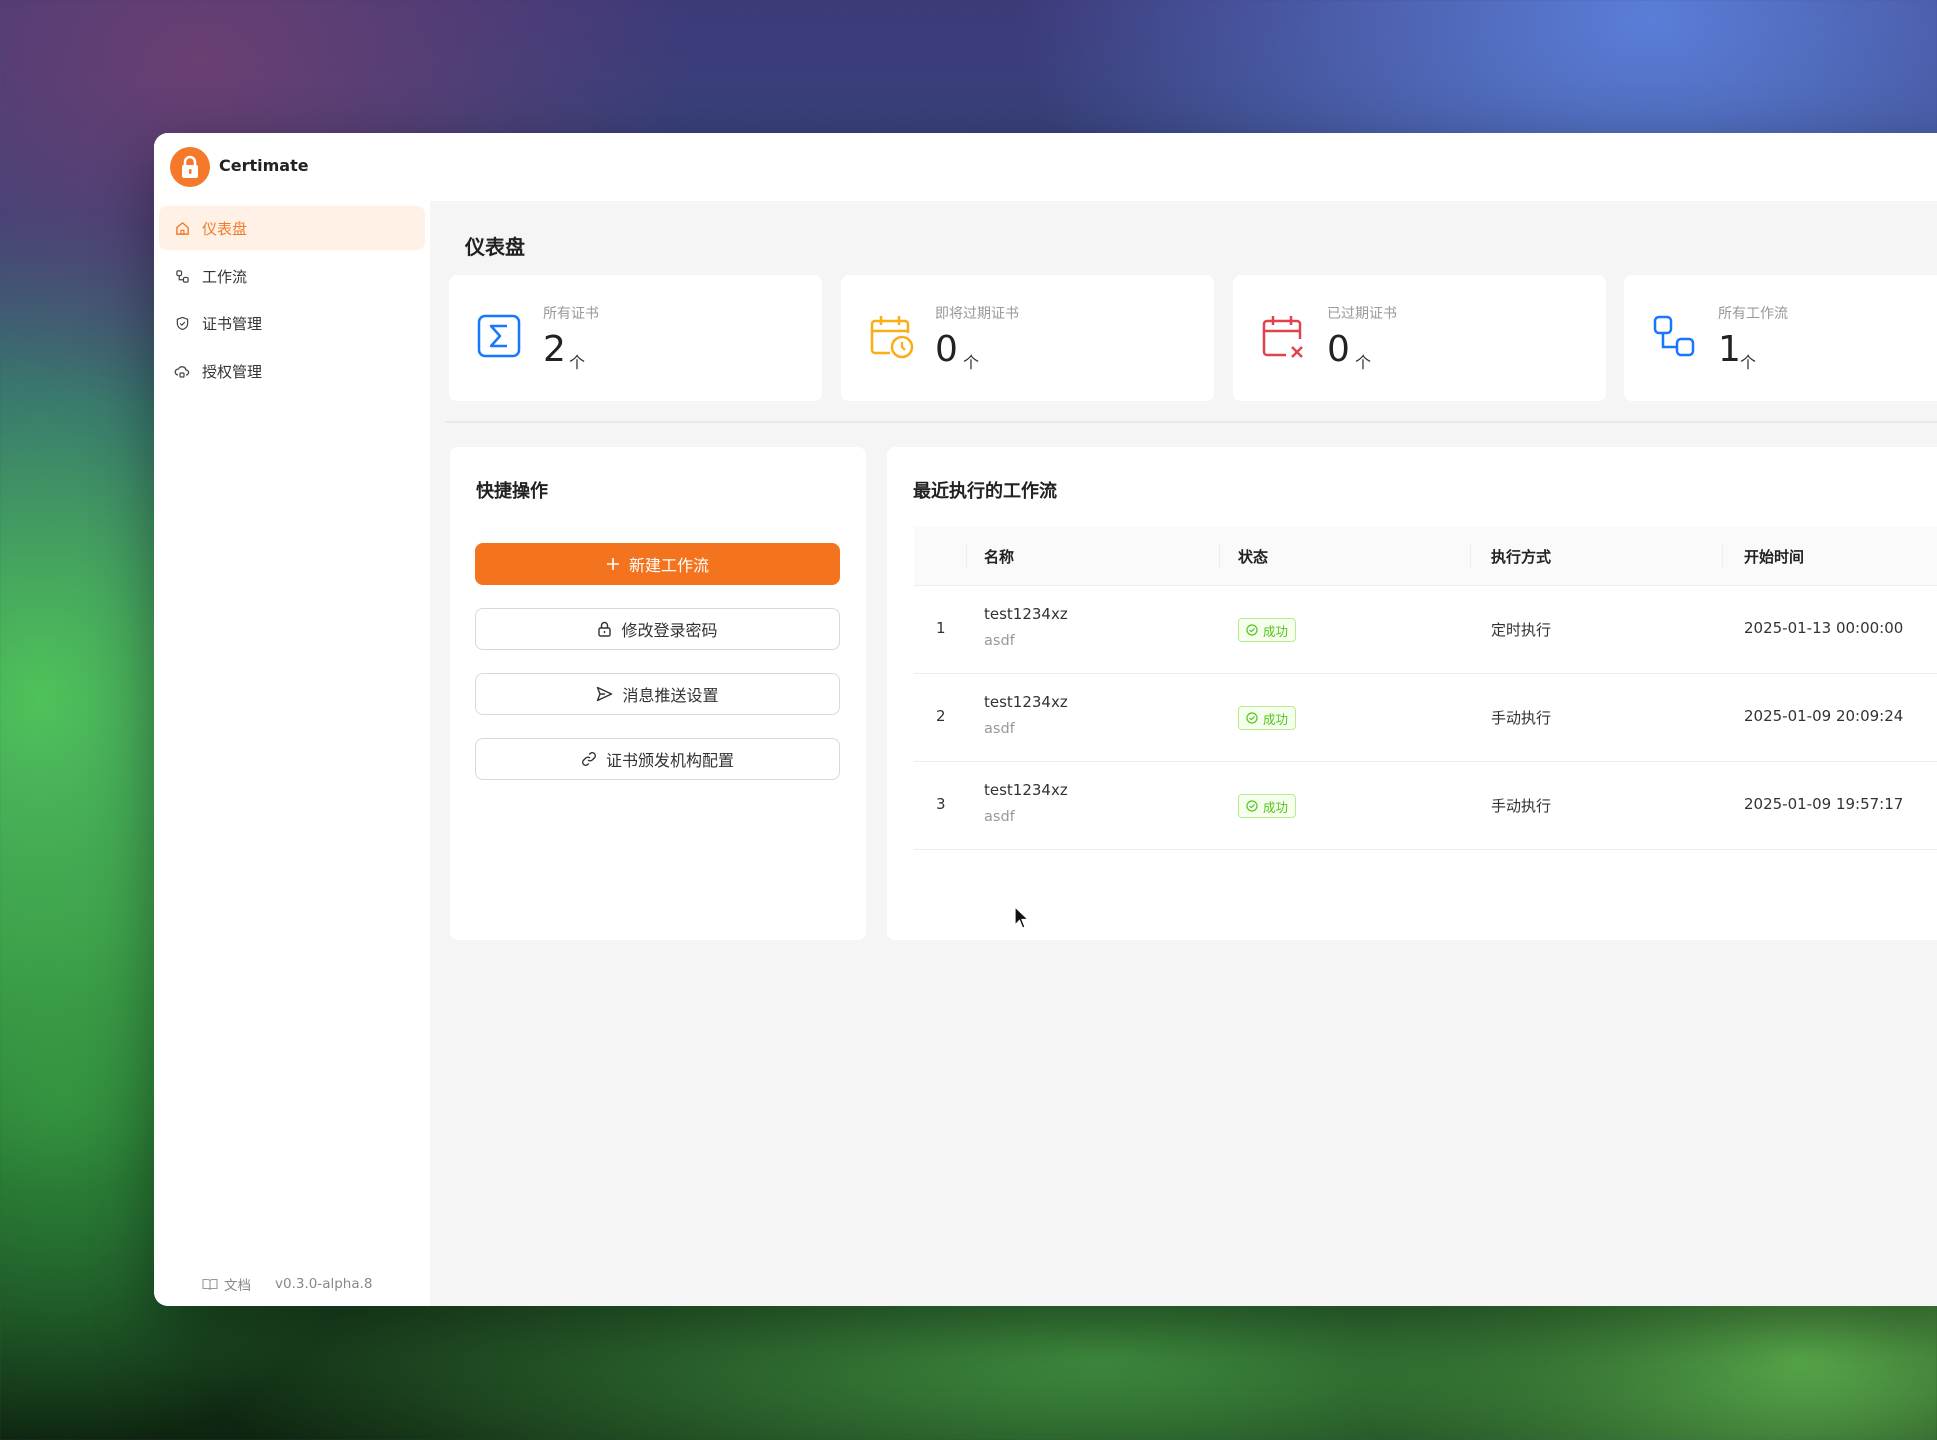 The image size is (1937, 1440). What do you see at coordinates (669, 630) in the screenshot?
I see `button-label: 修改登录密码` at bounding box center [669, 630].